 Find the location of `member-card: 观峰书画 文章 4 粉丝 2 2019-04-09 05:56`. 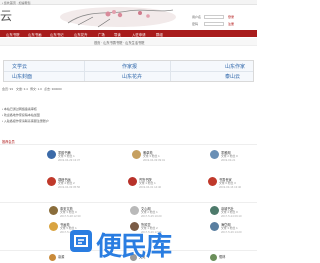

member-card: 观峰书画 文章 4 粉丝 2 2019-04-09 05:56 is located at coordinates (87, 186).